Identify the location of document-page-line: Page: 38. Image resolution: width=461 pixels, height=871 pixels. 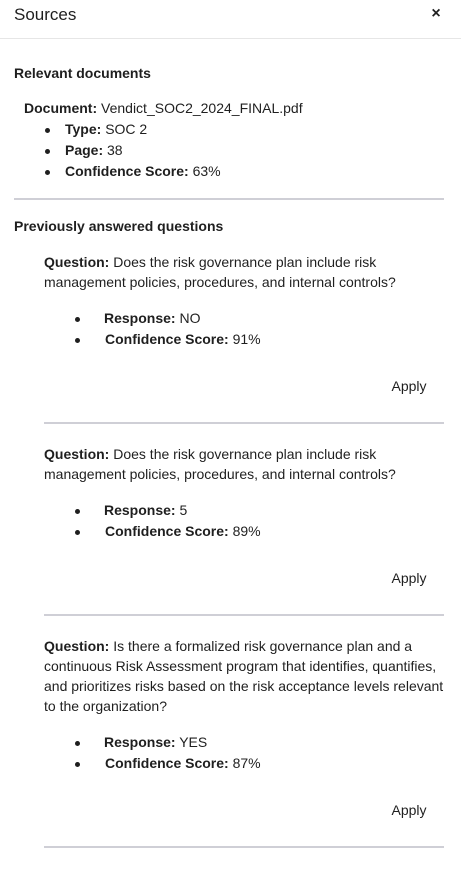
(94, 150).